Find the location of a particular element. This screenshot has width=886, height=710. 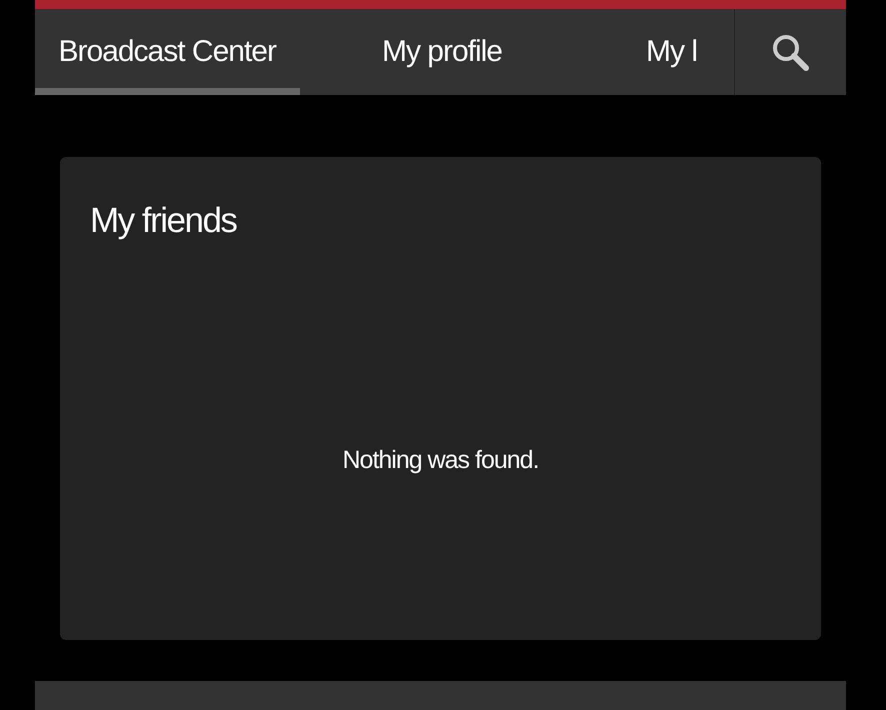

empty-message: Nothing was found. is located at coordinates (440, 460).